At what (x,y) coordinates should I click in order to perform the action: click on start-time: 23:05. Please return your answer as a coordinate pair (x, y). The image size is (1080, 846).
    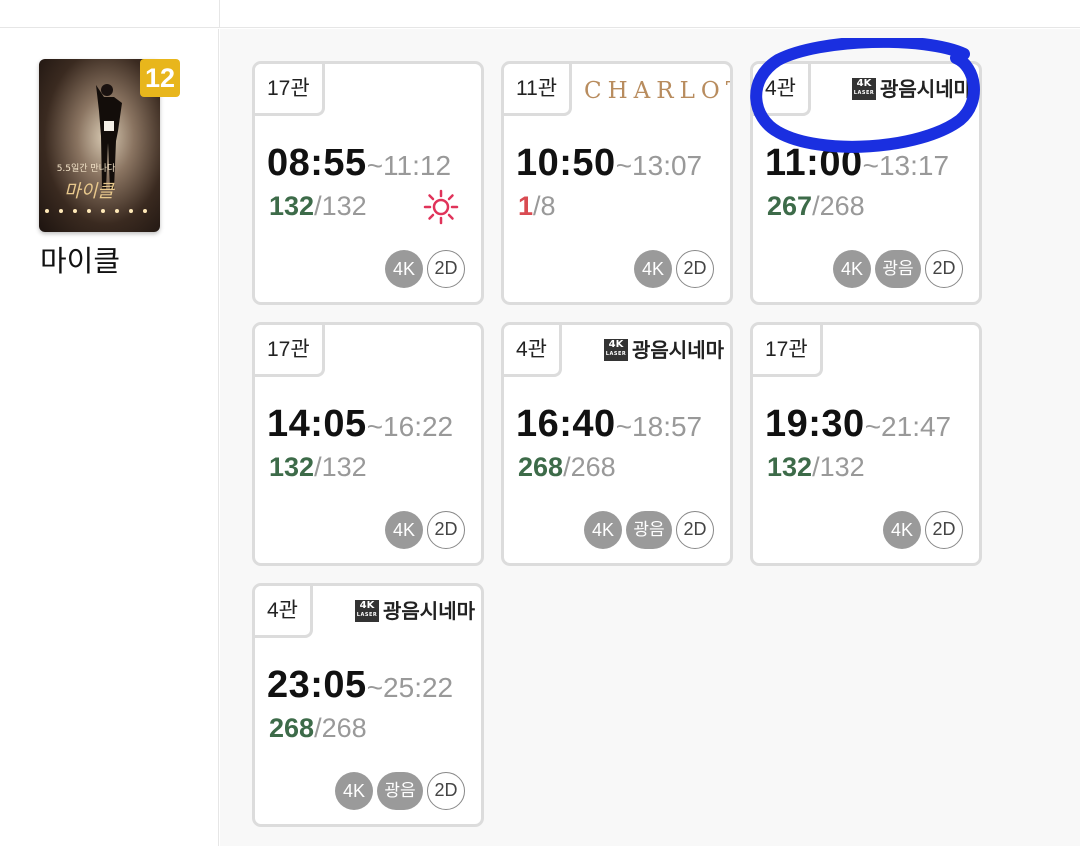
    Looking at the image, I should click on (317, 685).